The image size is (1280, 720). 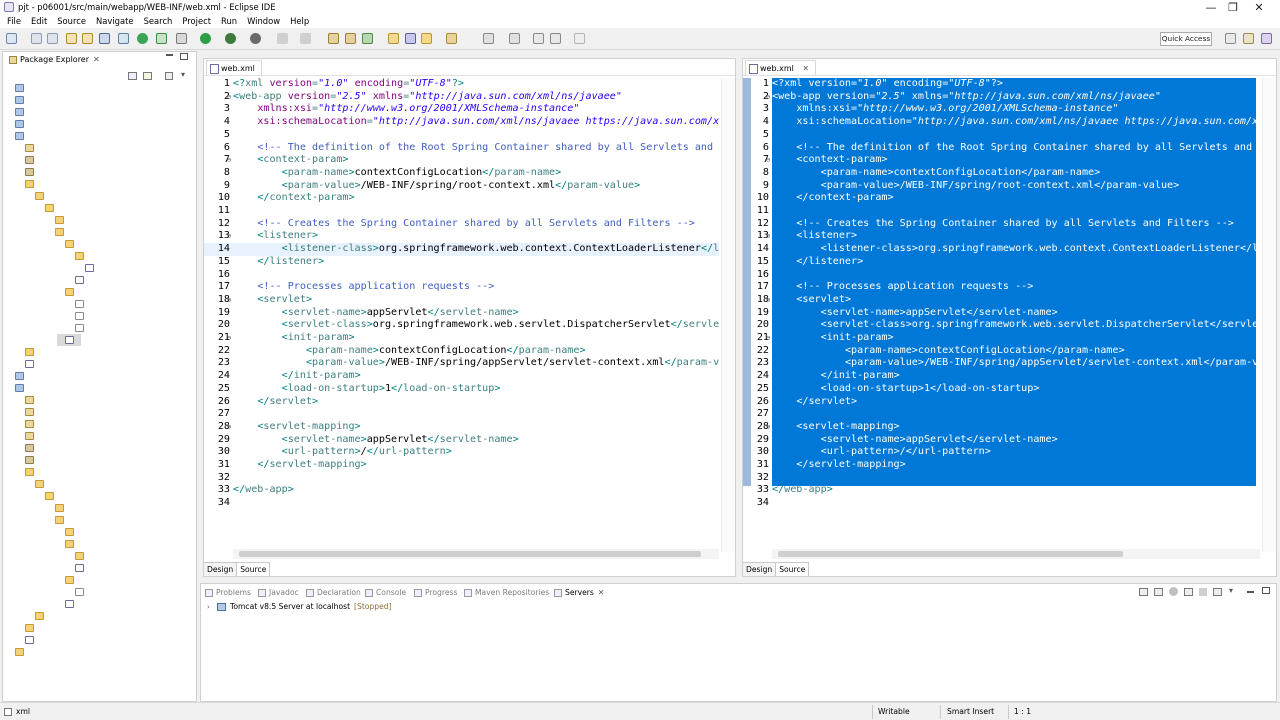 What do you see at coordinates (115, 21) in the screenshot?
I see `menu-navigate: Navigate` at bounding box center [115, 21].